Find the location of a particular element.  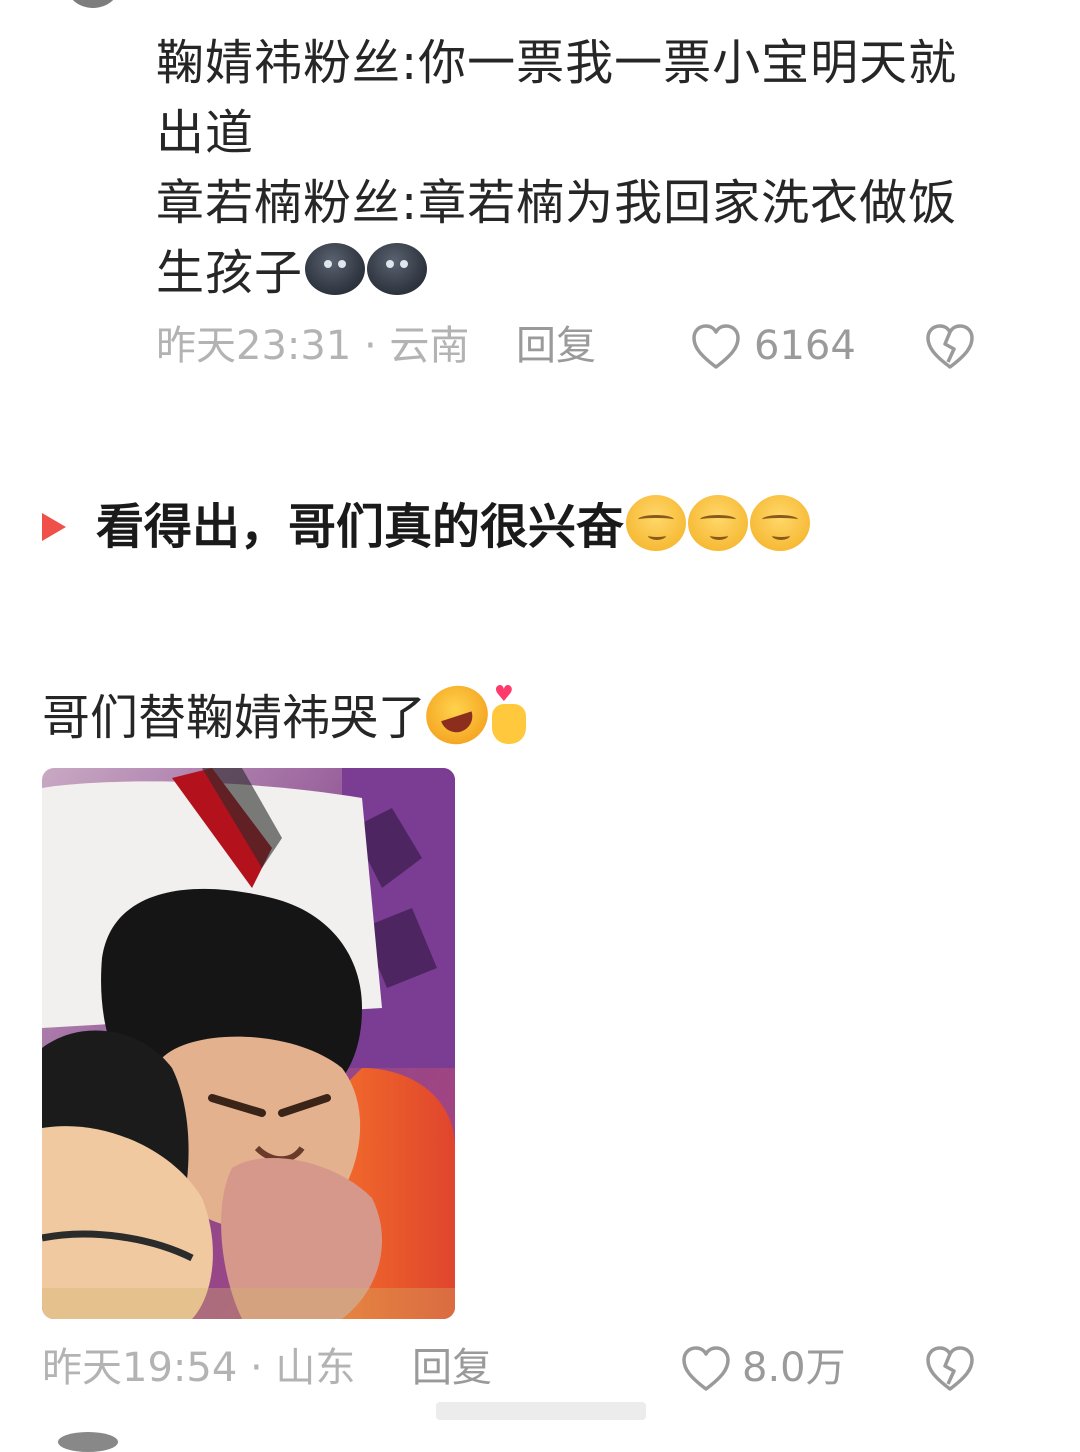

comment-time-location: 昨天19:54 · 山东 is located at coordinates (199, 1368).